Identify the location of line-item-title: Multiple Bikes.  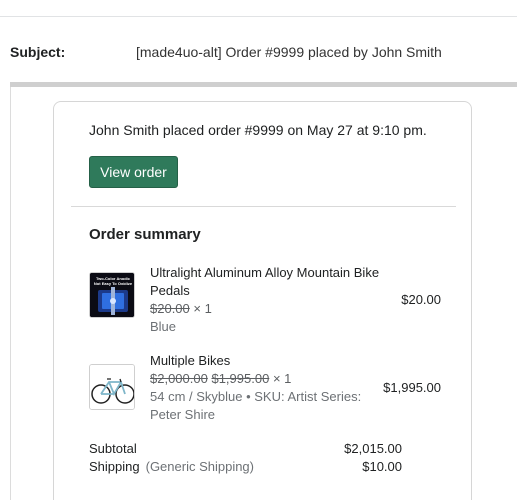
(190, 360).